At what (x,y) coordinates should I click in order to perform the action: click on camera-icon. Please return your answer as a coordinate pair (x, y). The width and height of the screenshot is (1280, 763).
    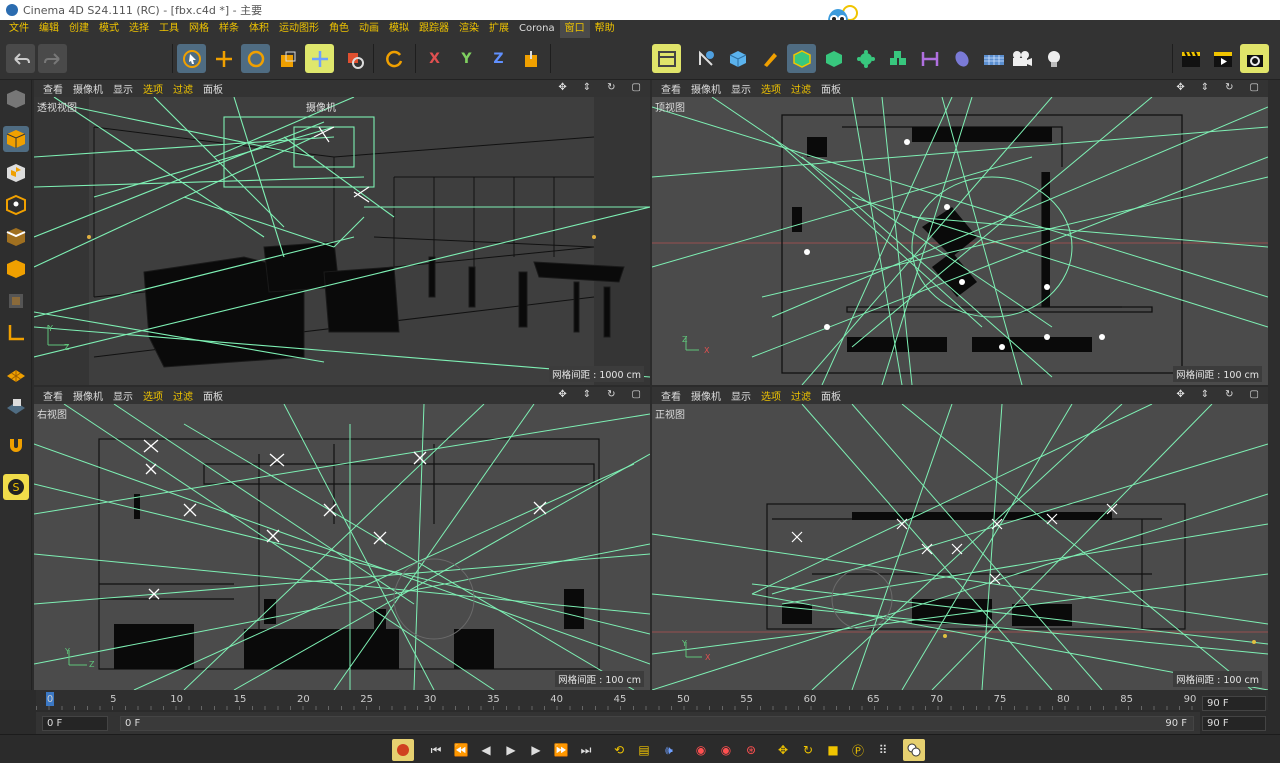
    Looking at the image, I should click on (1021, 58).